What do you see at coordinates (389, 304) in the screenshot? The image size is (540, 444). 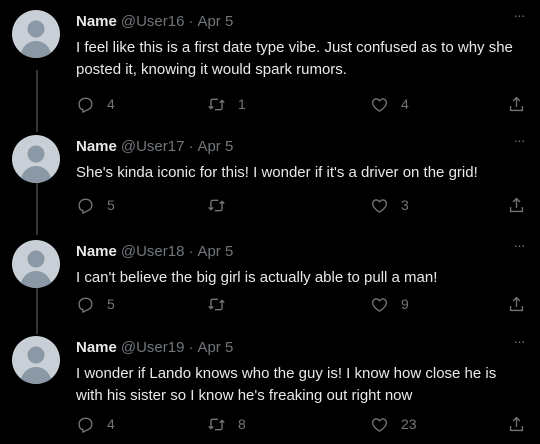 I see `like-button: 9` at bounding box center [389, 304].